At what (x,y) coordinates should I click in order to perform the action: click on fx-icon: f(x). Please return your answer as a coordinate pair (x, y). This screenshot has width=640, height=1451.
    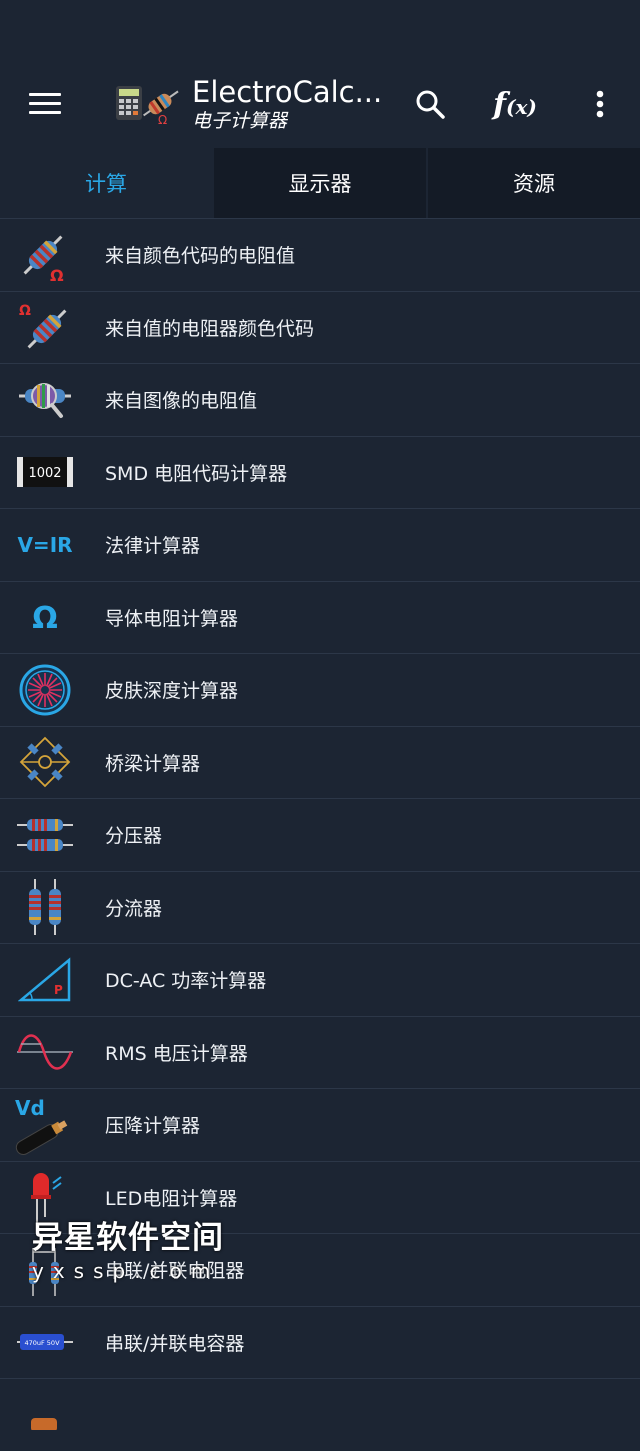
    Looking at the image, I should click on (515, 104).